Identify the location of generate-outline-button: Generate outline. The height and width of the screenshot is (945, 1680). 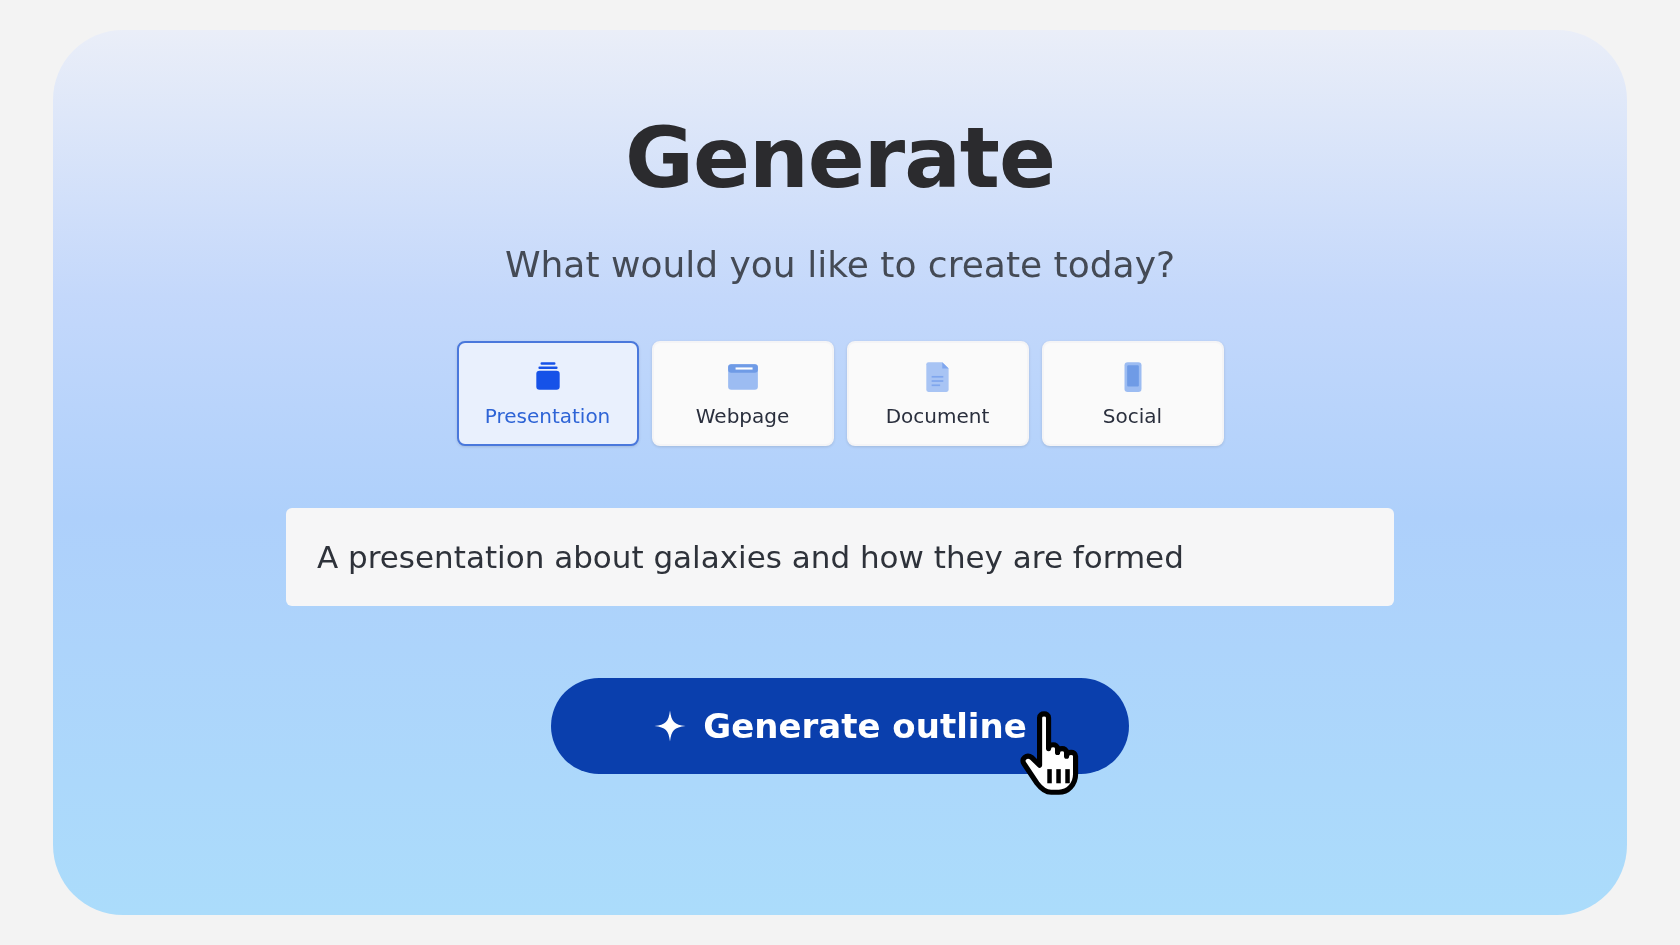
(840, 726).